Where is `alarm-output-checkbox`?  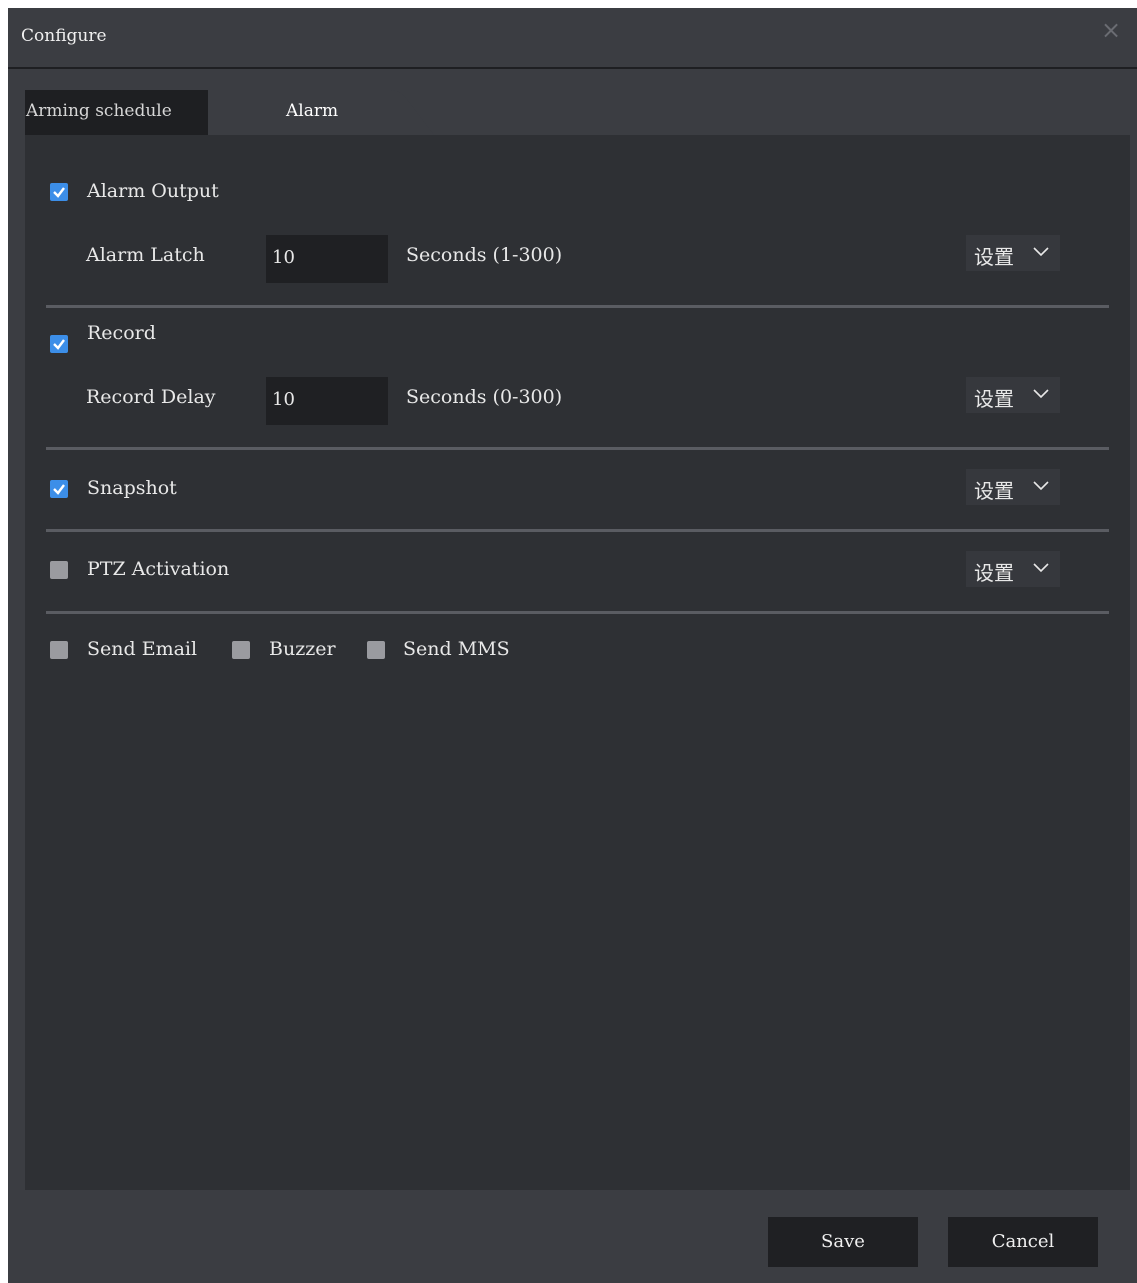 alarm-output-checkbox is located at coordinates (59, 192).